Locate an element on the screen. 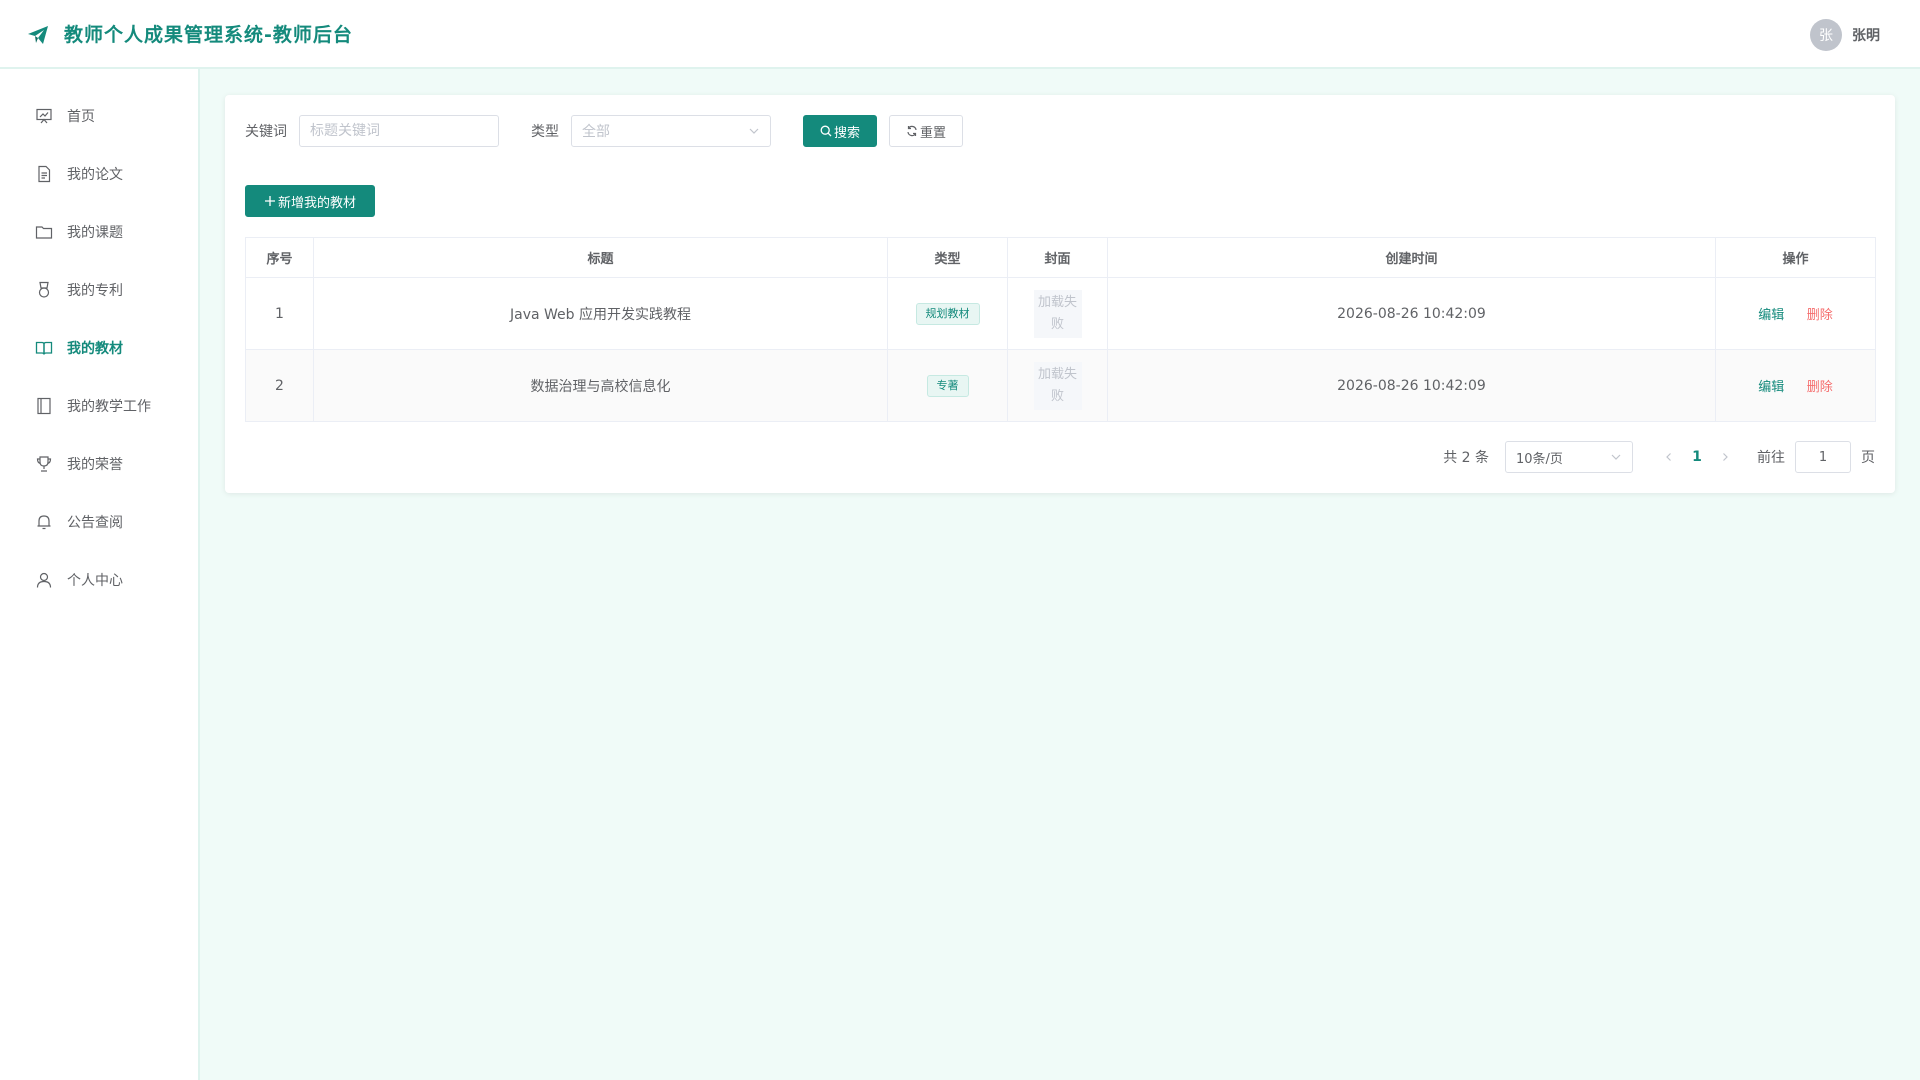  search-button-label: 搜索 is located at coordinates (846, 133).